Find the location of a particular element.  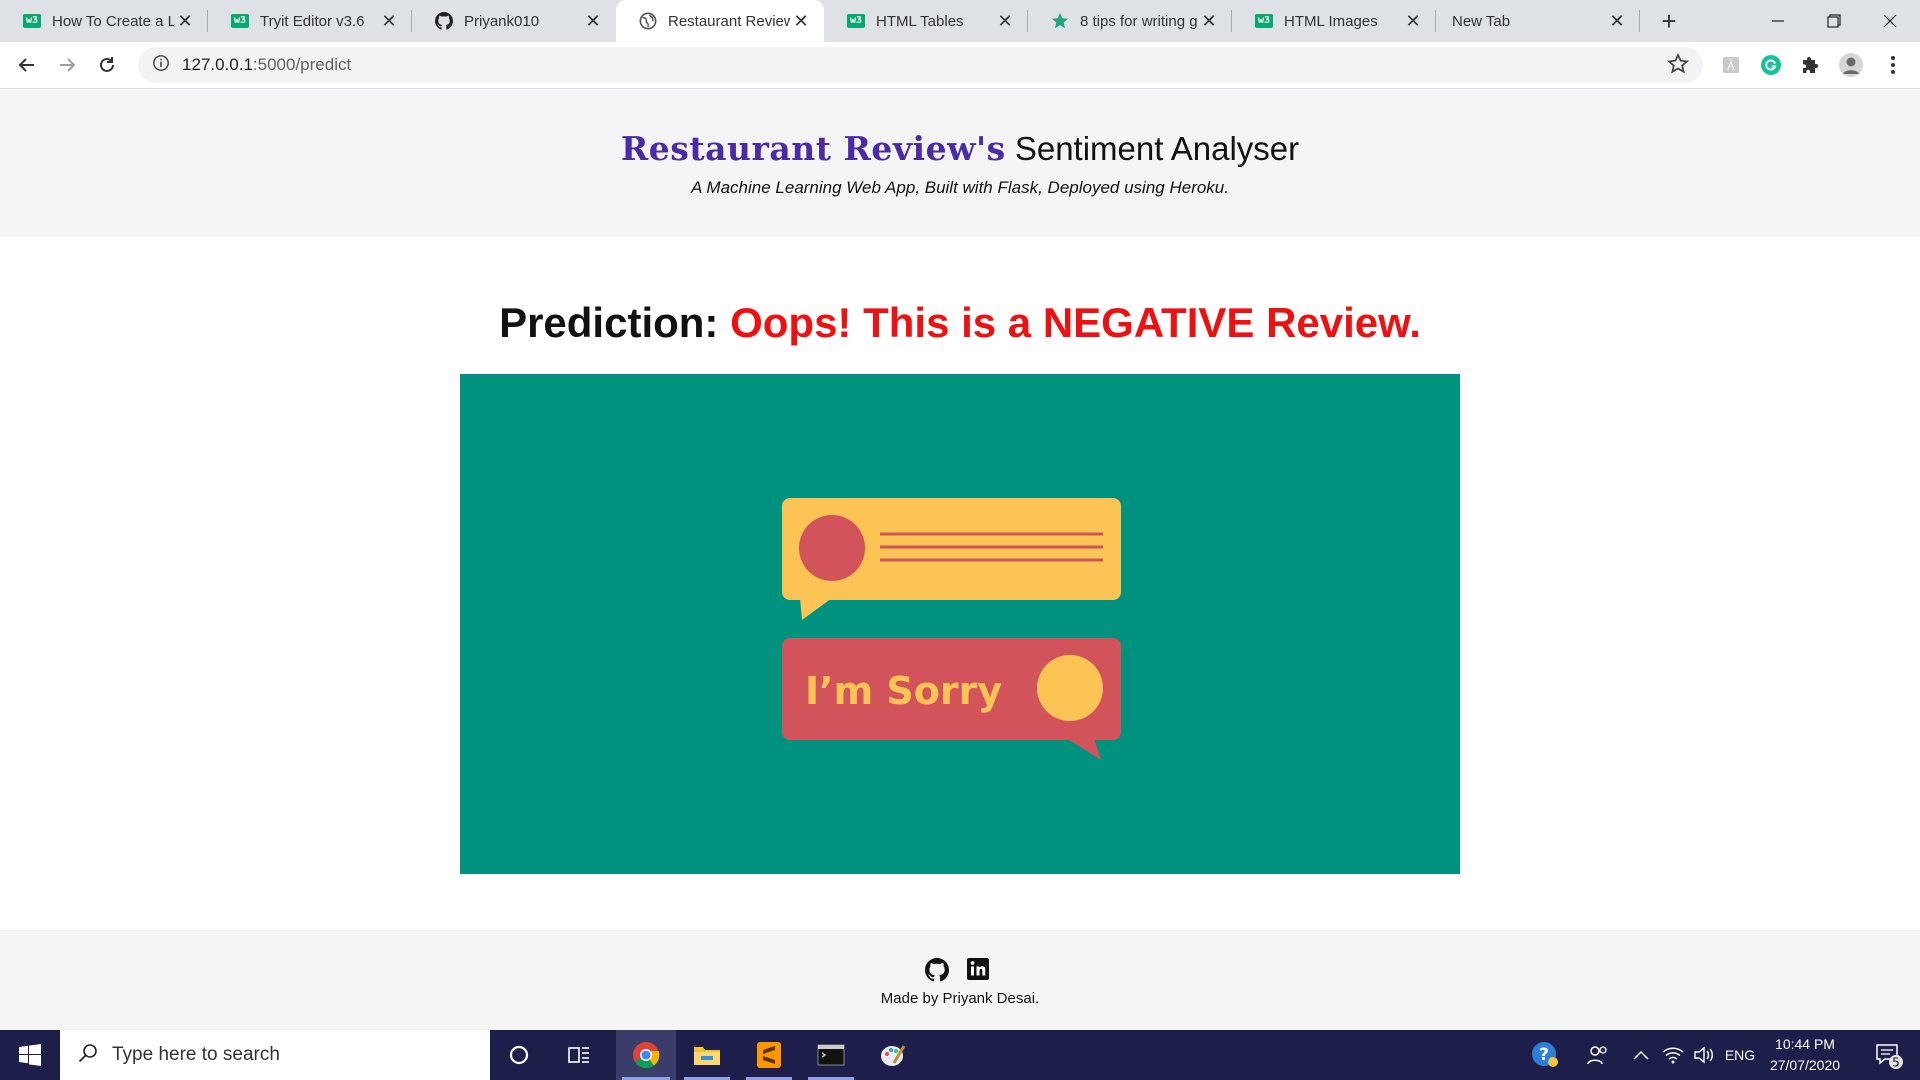

paint-icon is located at coordinates (893, 1055).